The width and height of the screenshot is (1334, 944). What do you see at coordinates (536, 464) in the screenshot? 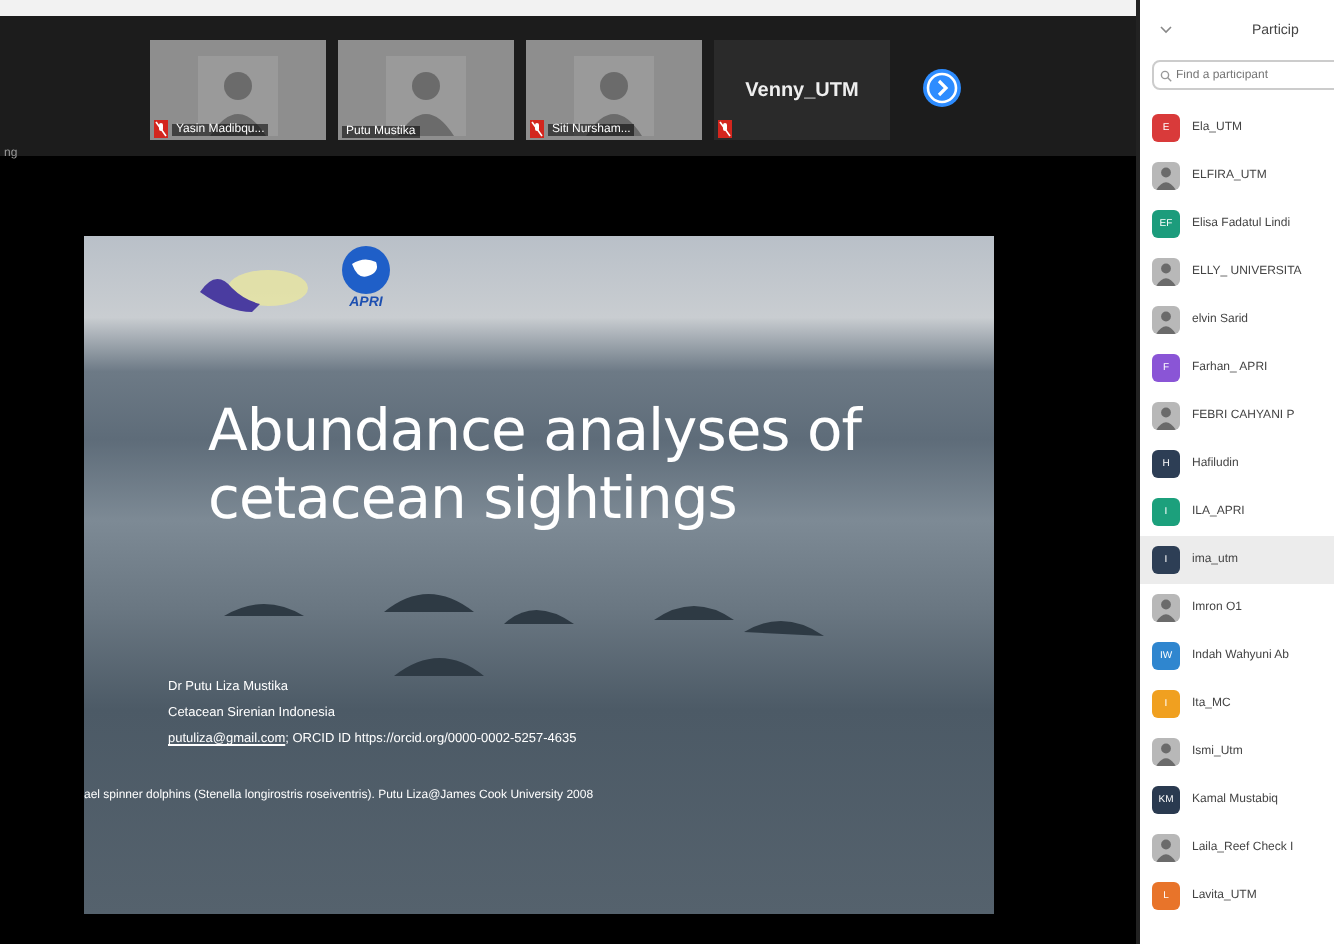
I see `slide-title: Abundance analyses of cetacean sightings` at bounding box center [536, 464].